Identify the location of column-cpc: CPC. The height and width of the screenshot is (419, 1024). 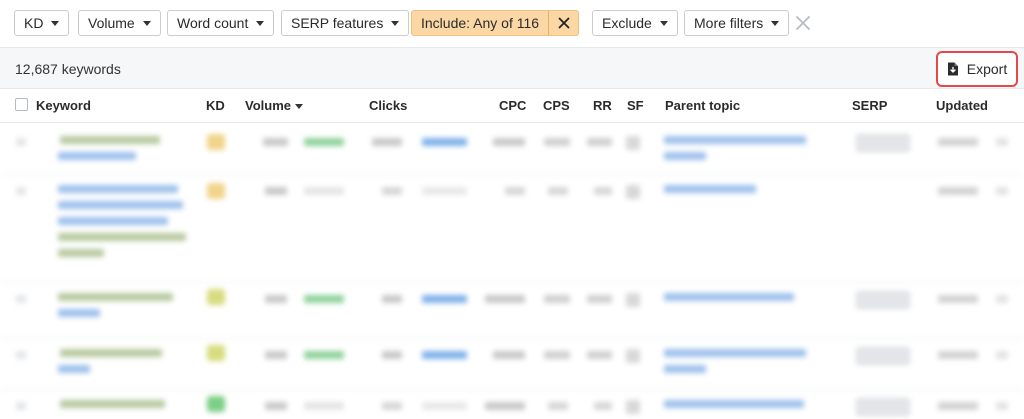
(512, 105).